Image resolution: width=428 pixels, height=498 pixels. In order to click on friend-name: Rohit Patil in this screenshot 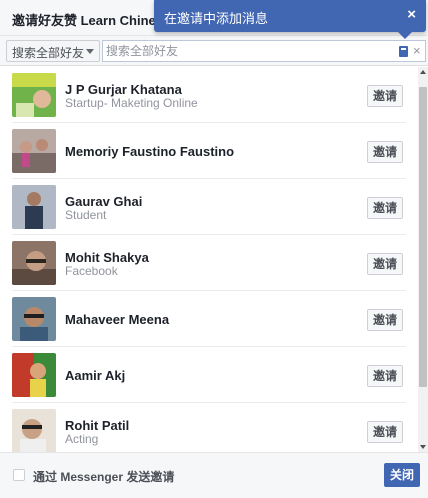, I will do `click(97, 425)`.